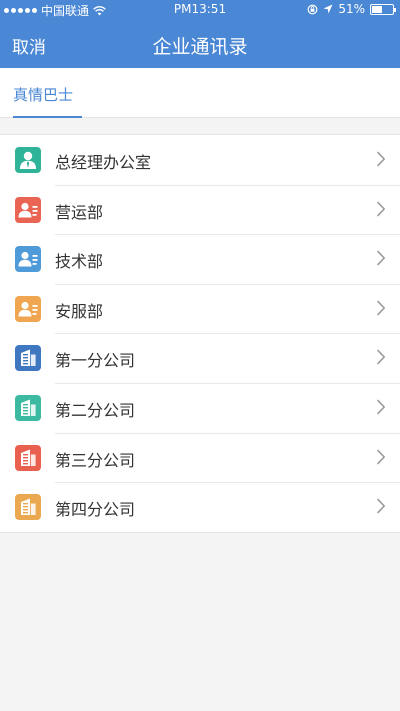 This screenshot has height=711, width=400. Describe the element at coordinates (328, 9) in the screenshot. I see `location-arrow-icon` at that location.